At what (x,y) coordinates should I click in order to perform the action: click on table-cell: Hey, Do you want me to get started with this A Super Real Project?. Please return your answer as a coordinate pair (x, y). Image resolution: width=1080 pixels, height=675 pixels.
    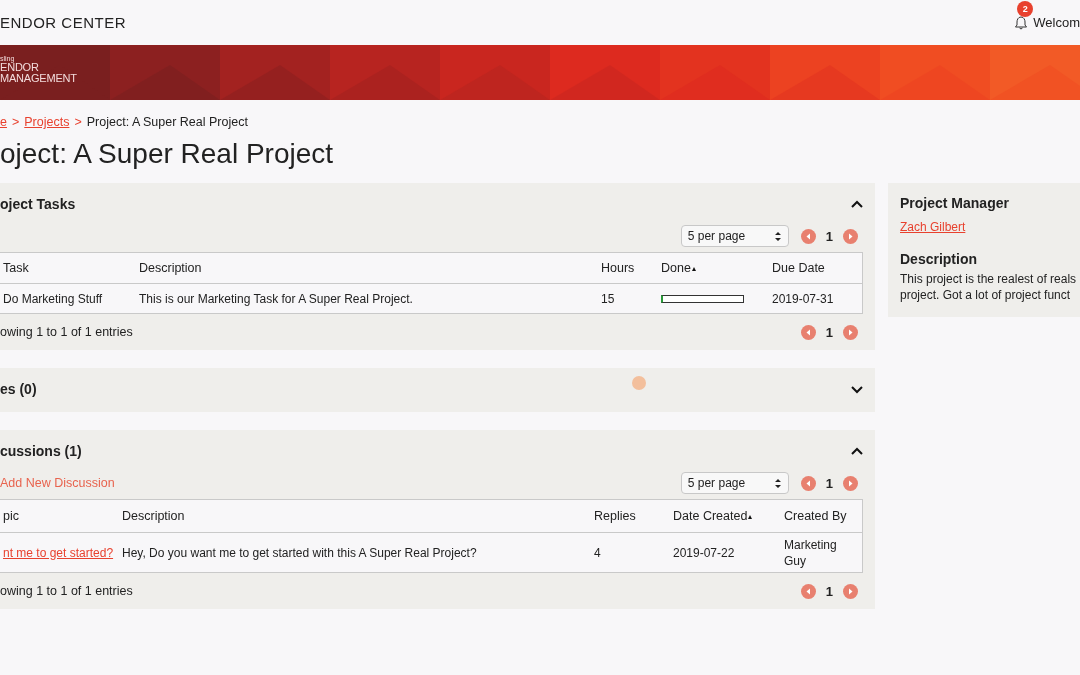
    Looking at the image, I should click on (299, 552).